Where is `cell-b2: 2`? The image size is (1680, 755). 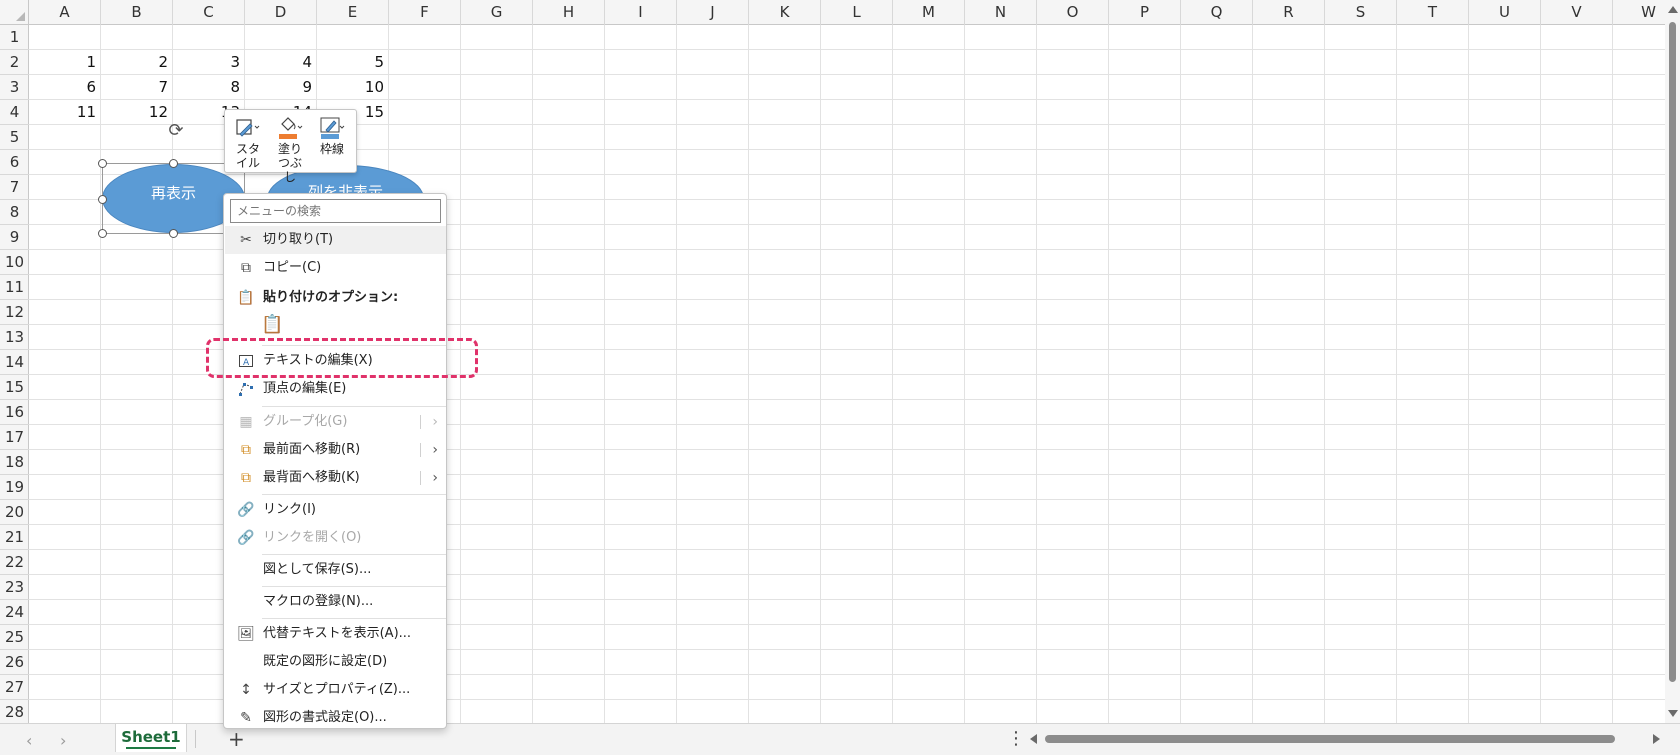
cell-b2: 2 is located at coordinates (137, 62).